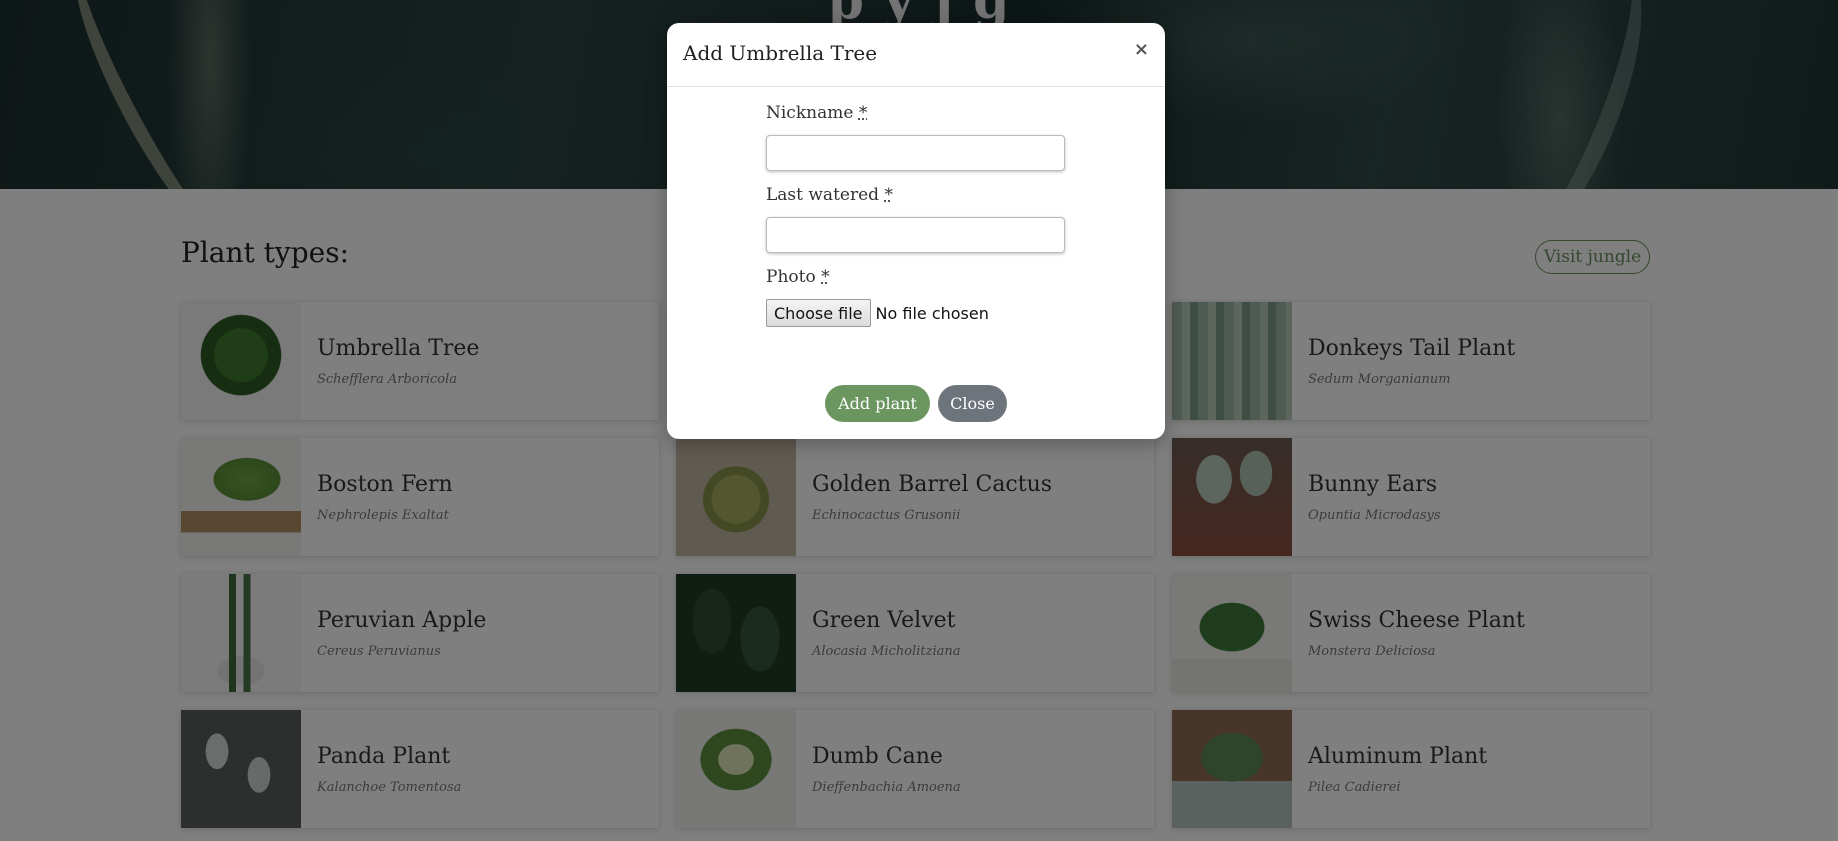 This screenshot has width=1838, height=841. Describe the element at coordinates (829, 195) in the screenshot. I see `last-watered-label: Last watered *` at that location.